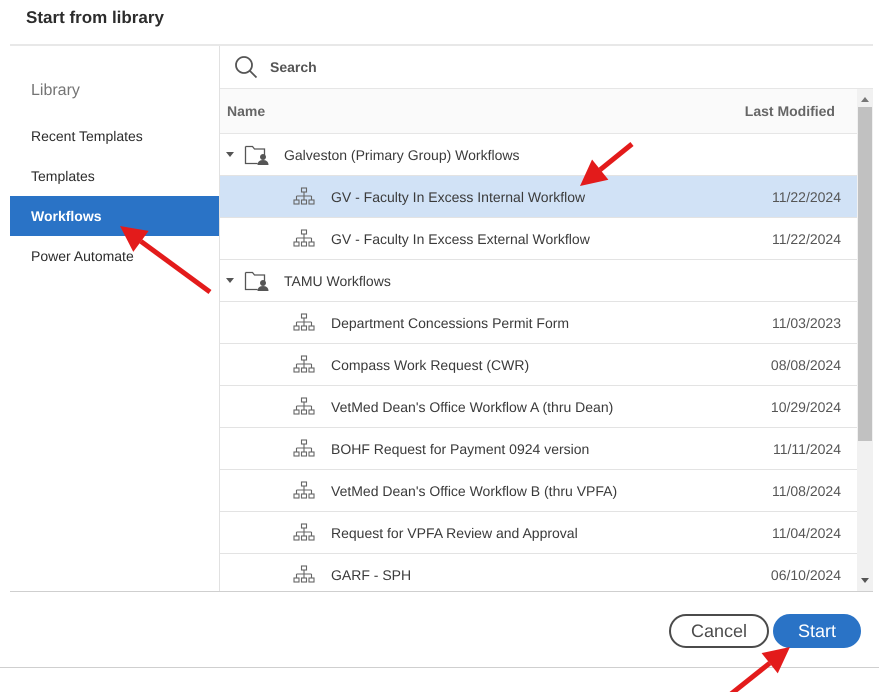  What do you see at coordinates (806, 490) in the screenshot?
I see `modified-date: 11/08/2024` at bounding box center [806, 490].